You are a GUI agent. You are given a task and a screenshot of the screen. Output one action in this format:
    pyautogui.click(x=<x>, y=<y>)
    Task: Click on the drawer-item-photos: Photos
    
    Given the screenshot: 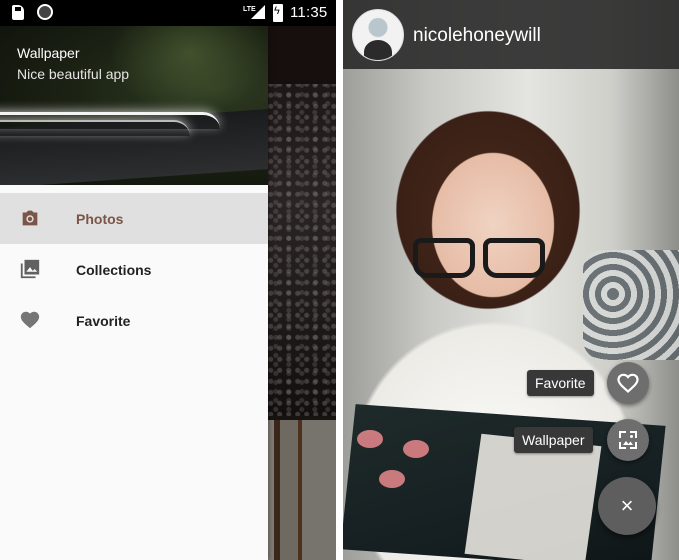 What is the action you would take?
    pyautogui.click(x=134, y=218)
    